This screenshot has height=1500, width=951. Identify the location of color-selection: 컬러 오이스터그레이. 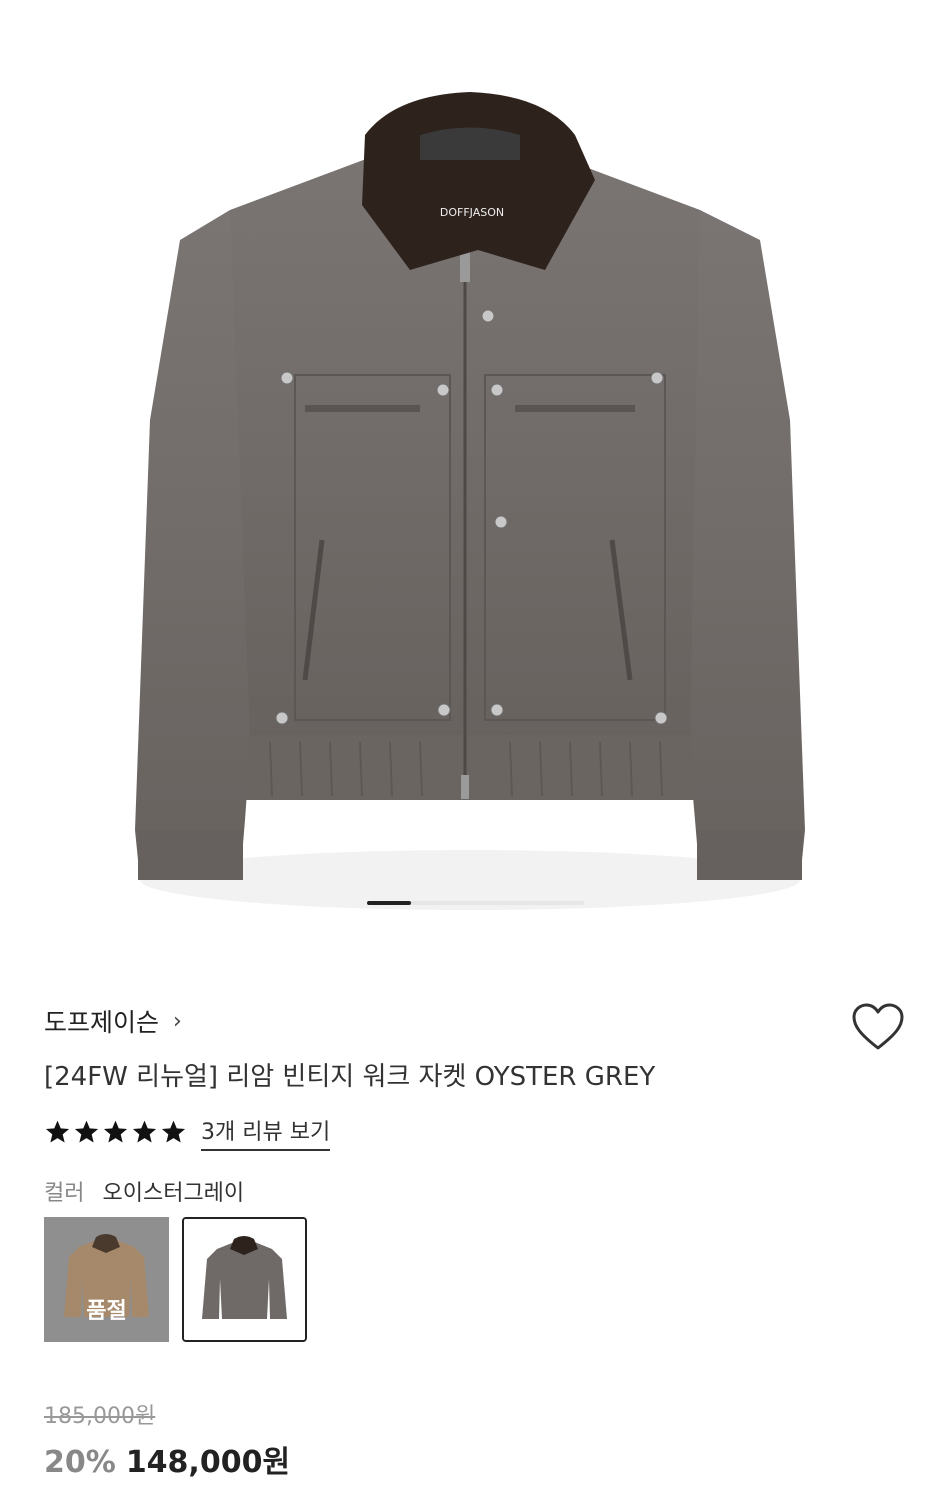
(144, 1191).